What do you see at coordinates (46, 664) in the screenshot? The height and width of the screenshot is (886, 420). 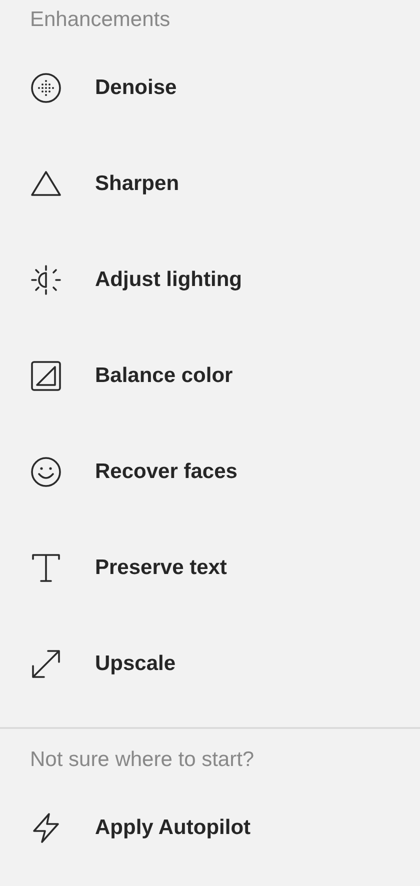 I see `diagonal-arrow-icon` at bounding box center [46, 664].